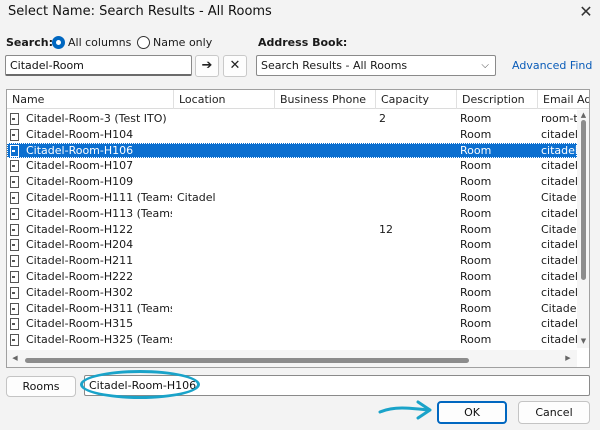 The width and height of the screenshot is (600, 430). I want to click on table-row: Citadel-Room-H204 Room citadel-r, so click(292, 245).